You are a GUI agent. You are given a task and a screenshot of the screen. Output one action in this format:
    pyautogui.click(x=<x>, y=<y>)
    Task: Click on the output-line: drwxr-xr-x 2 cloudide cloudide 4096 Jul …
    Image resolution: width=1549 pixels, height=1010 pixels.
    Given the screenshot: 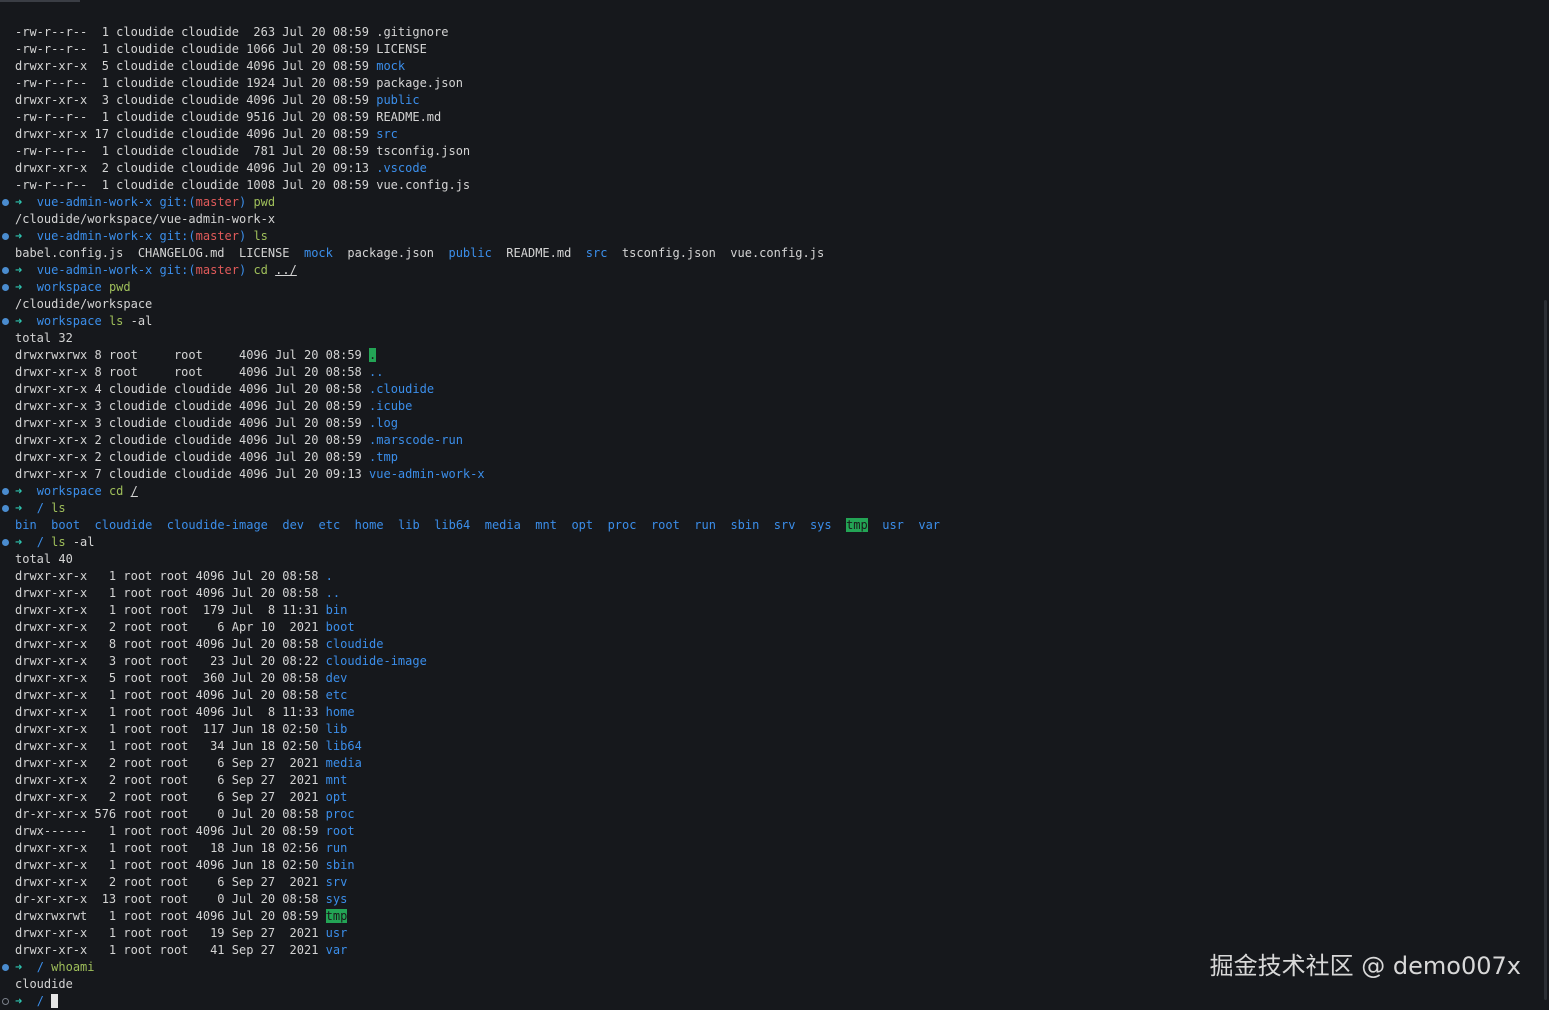 What is the action you would take?
    pyautogui.click(x=774, y=440)
    